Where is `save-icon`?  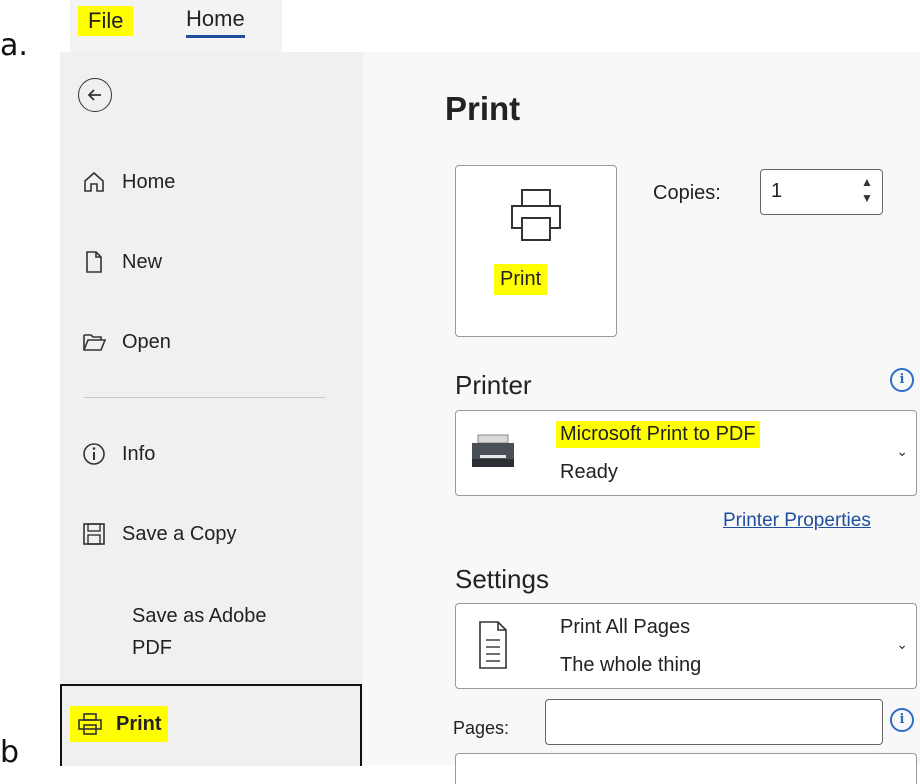
save-icon is located at coordinates (94, 534).